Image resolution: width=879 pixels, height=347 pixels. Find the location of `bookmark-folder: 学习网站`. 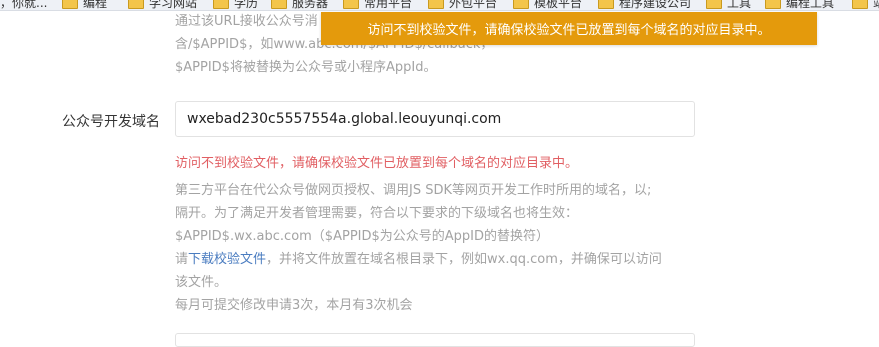

bookmark-folder: 学习网站 is located at coordinates (162, 5).